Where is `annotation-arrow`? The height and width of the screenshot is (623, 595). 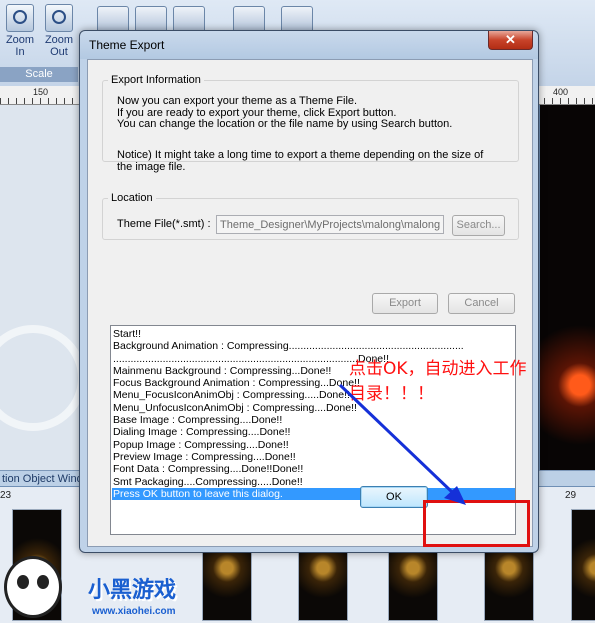 annotation-arrow is located at coordinates (402, 444).